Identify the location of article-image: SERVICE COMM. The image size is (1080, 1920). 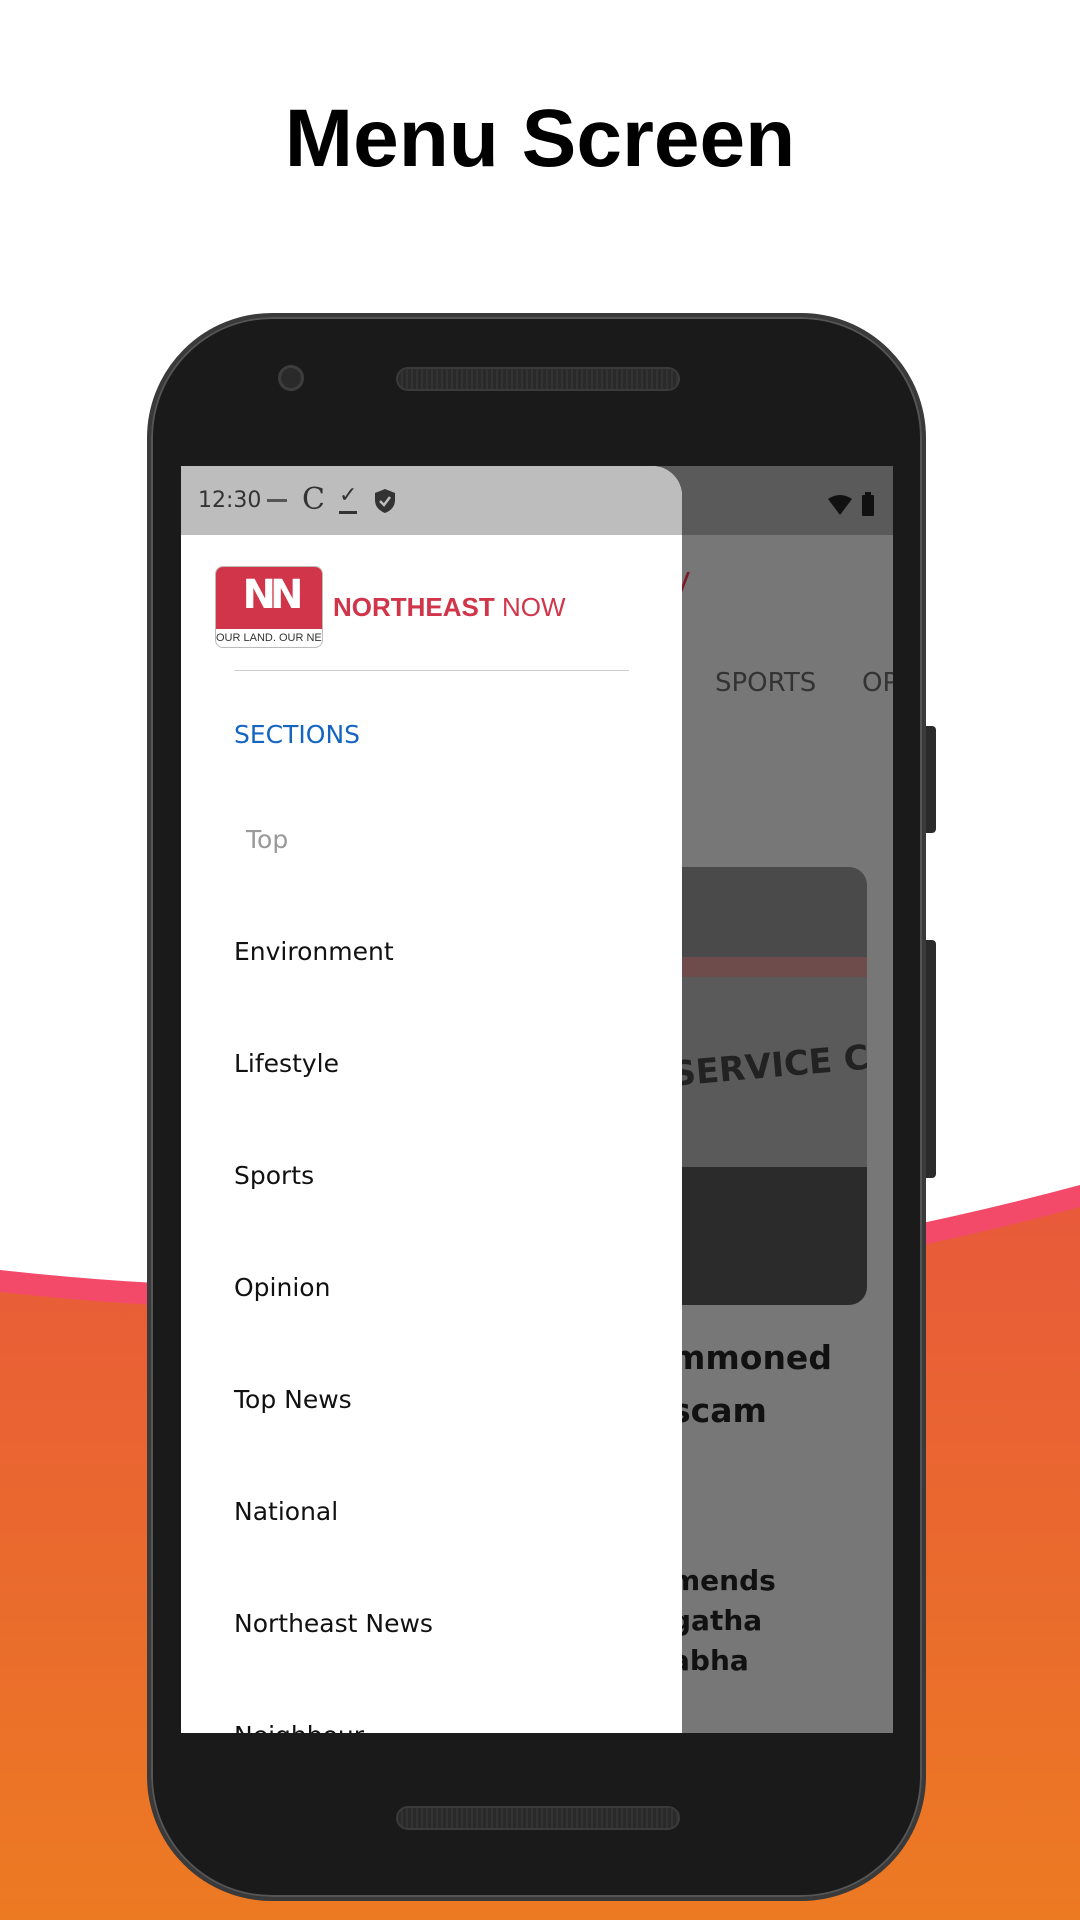
(764, 1086).